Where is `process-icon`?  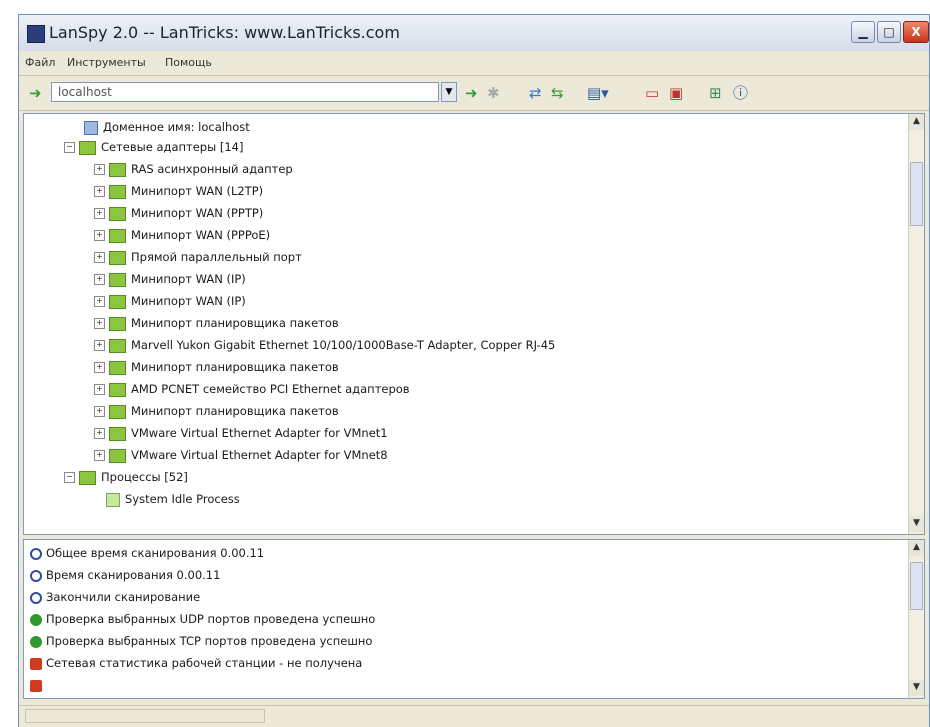 process-icon is located at coordinates (113, 499).